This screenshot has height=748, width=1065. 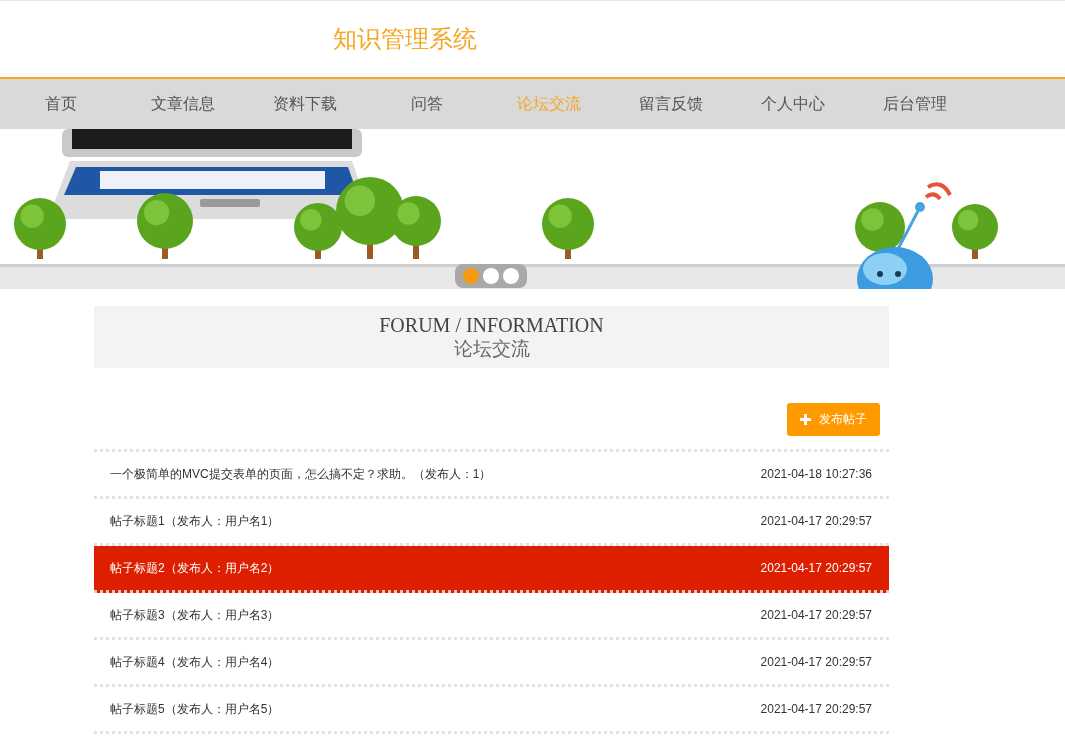 I want to click on post-row: 帖子标题2（发布人：用户名2） 2021-04-17 20:29:57, so click(x=491, y=569).